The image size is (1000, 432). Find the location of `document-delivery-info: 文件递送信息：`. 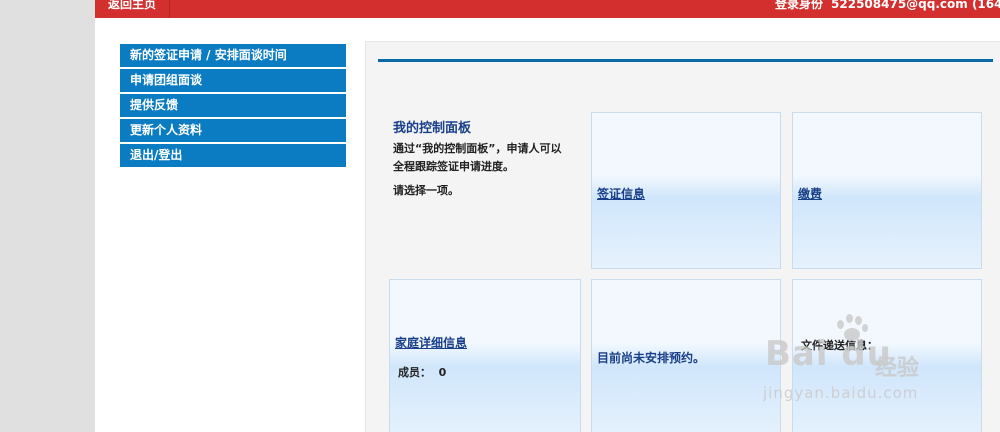

document-delivery-info: 文件递送信息： is located at coordinates (839, 345).